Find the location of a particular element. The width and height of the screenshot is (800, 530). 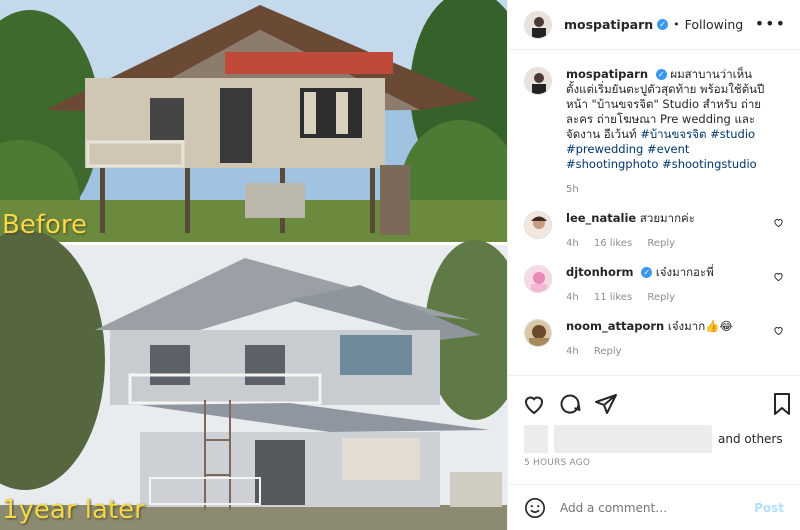

post-timestamp: 5 HOURS AGO is located at coordinates (557, 463).